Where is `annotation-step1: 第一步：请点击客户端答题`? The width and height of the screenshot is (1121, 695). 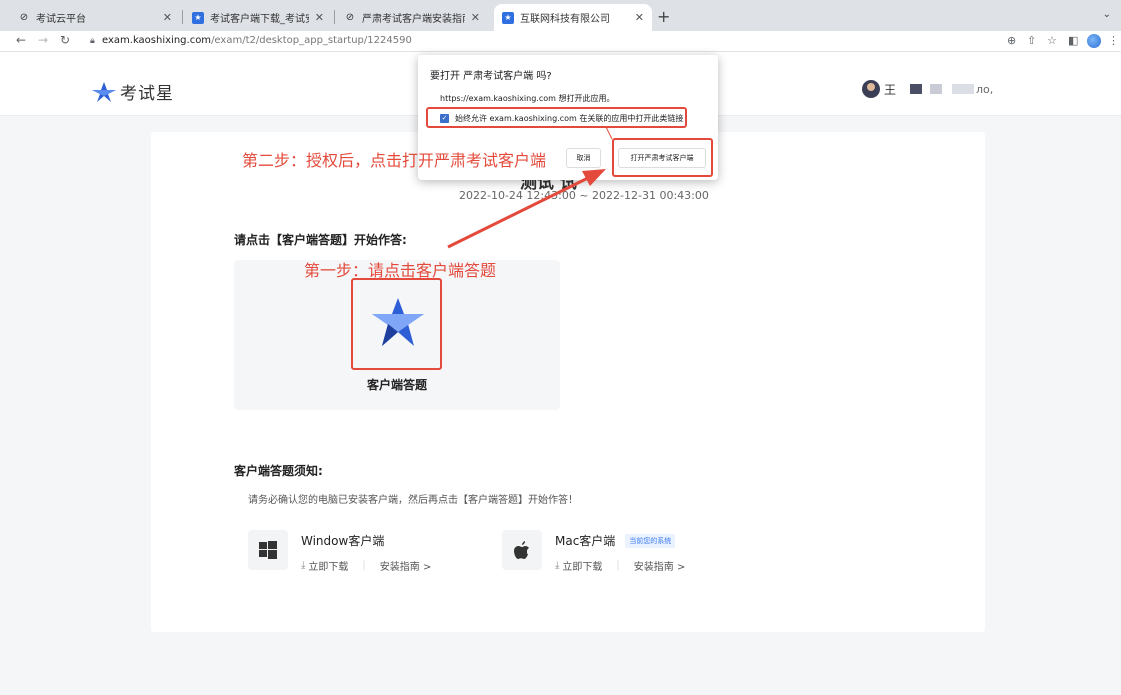 annotation-step1: 第一步：请点击客户端答题 is located at coordinates (400, 270).